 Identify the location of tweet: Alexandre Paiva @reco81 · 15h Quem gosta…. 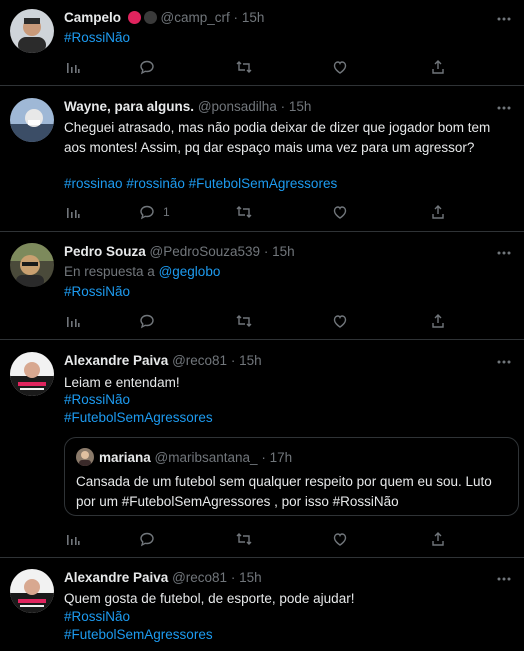
(262, 604).